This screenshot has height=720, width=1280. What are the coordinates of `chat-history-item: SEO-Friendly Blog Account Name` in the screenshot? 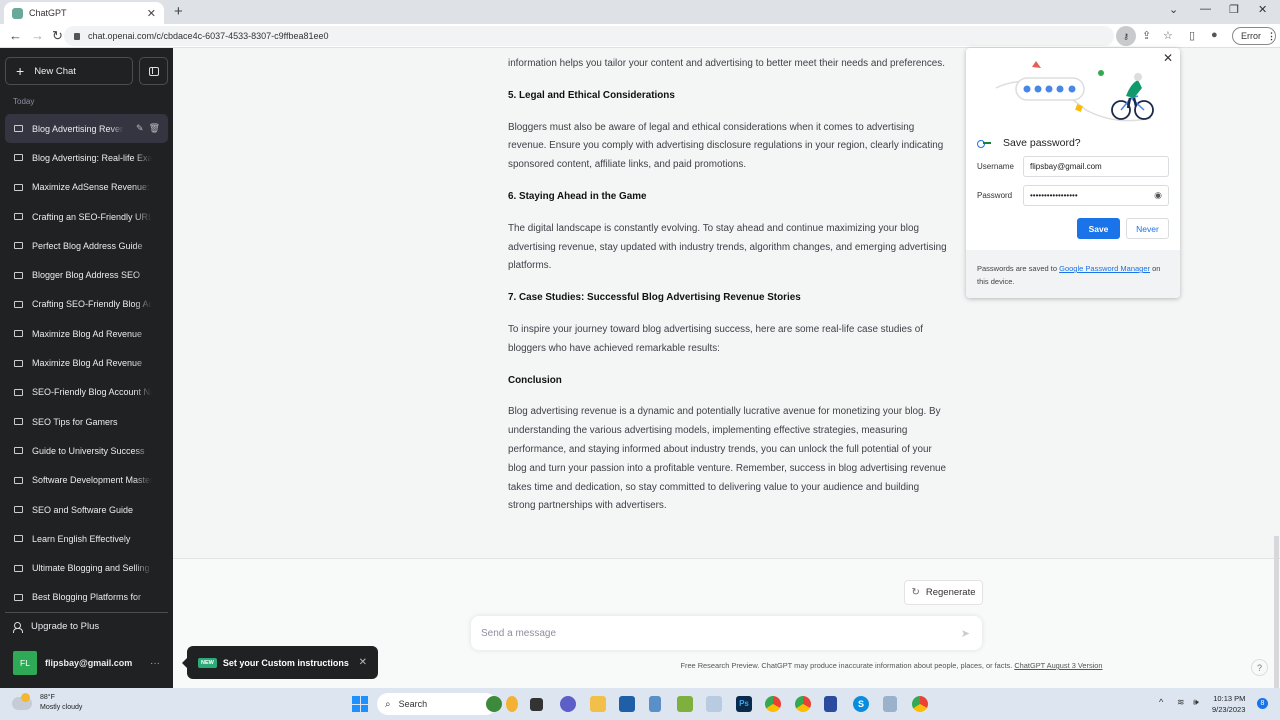 It's located at (86, 392).